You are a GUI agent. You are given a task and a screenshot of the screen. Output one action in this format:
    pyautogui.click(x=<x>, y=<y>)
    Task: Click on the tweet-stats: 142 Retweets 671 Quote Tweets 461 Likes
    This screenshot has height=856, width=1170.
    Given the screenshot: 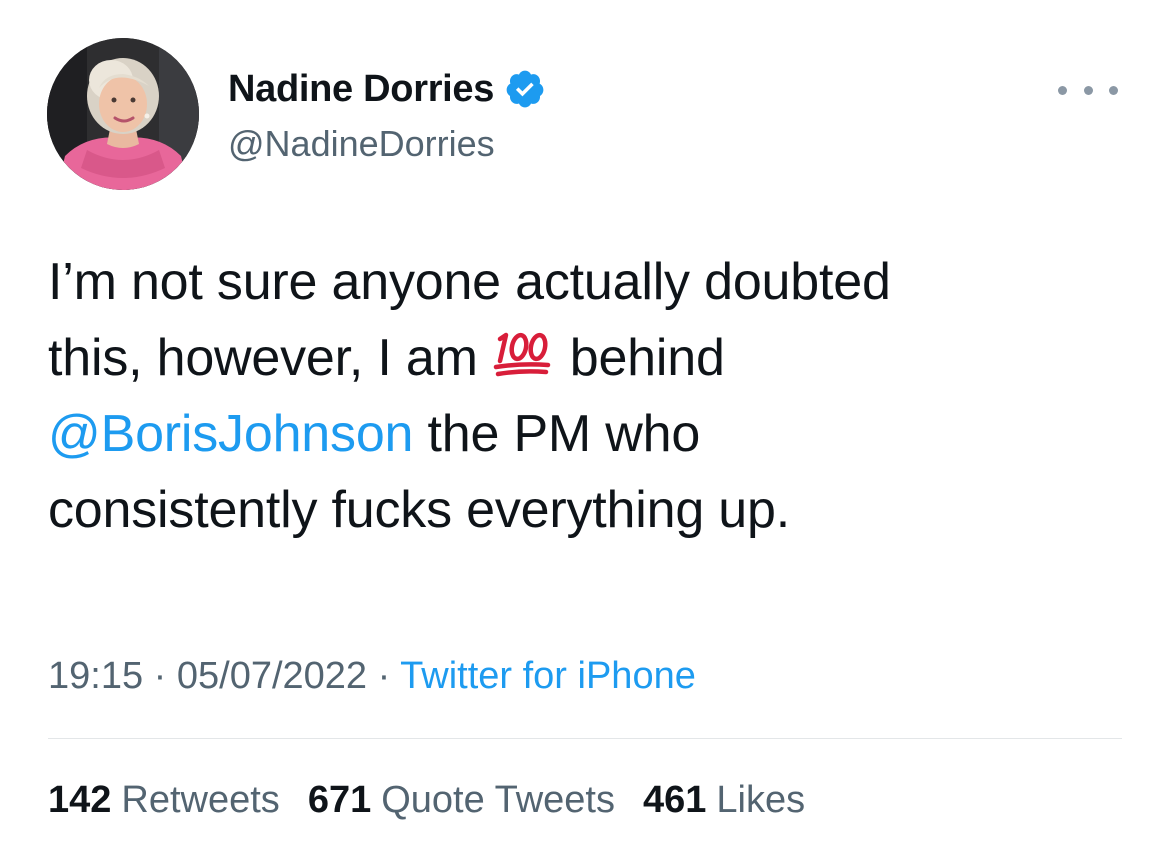 What is the action you would take?
    pyautogui.click(x=426, y=800)
    